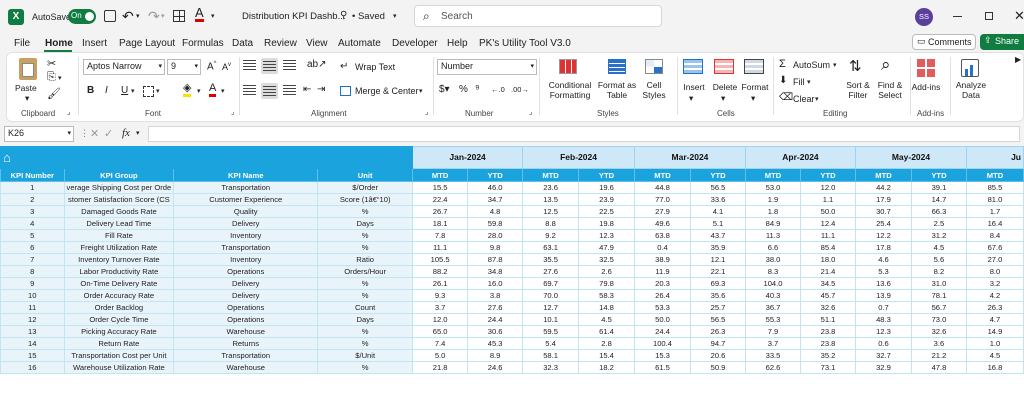 Image resolution: width=1024 pixels, height=397 pixels. Describe the element at coordinates (773, 319) in the screenshot. I see `mtd-value-cell: 55.3` at that location.